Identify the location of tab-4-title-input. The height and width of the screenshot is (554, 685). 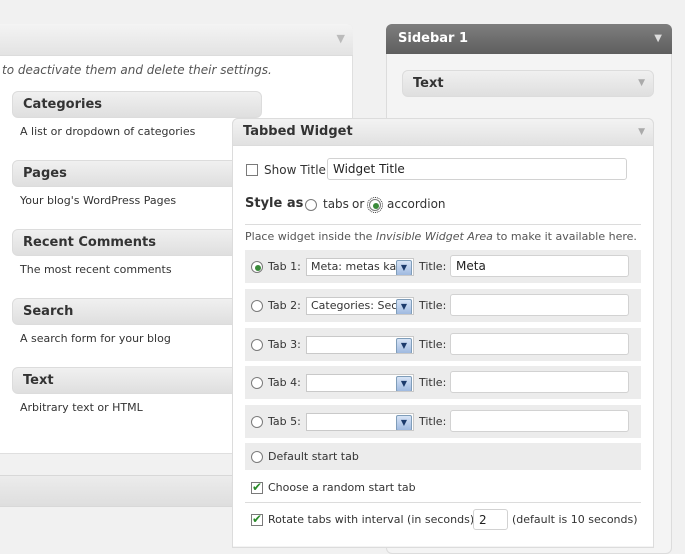
(539, 382).